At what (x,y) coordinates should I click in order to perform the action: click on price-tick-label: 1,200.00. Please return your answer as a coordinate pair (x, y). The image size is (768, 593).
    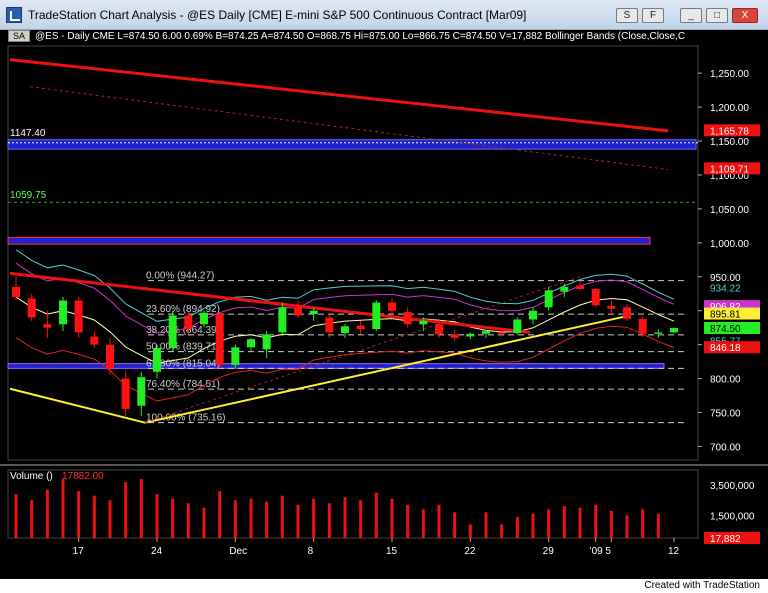
    Looking at the image, I should click on (729, 108).